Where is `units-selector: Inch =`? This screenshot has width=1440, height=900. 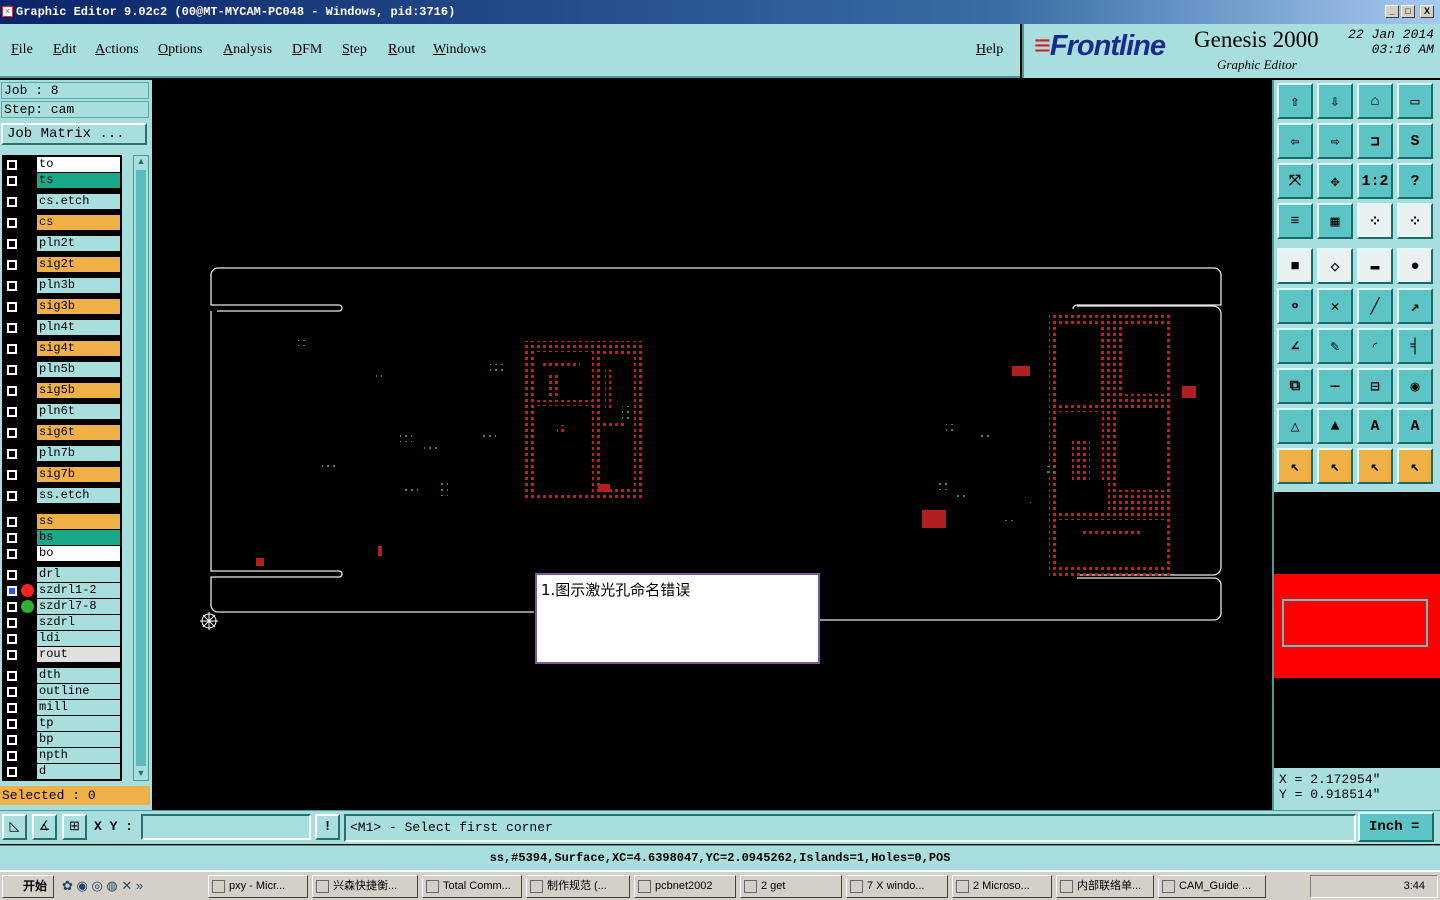
units-selector: Inch = is located at coordinates (1396, 827).